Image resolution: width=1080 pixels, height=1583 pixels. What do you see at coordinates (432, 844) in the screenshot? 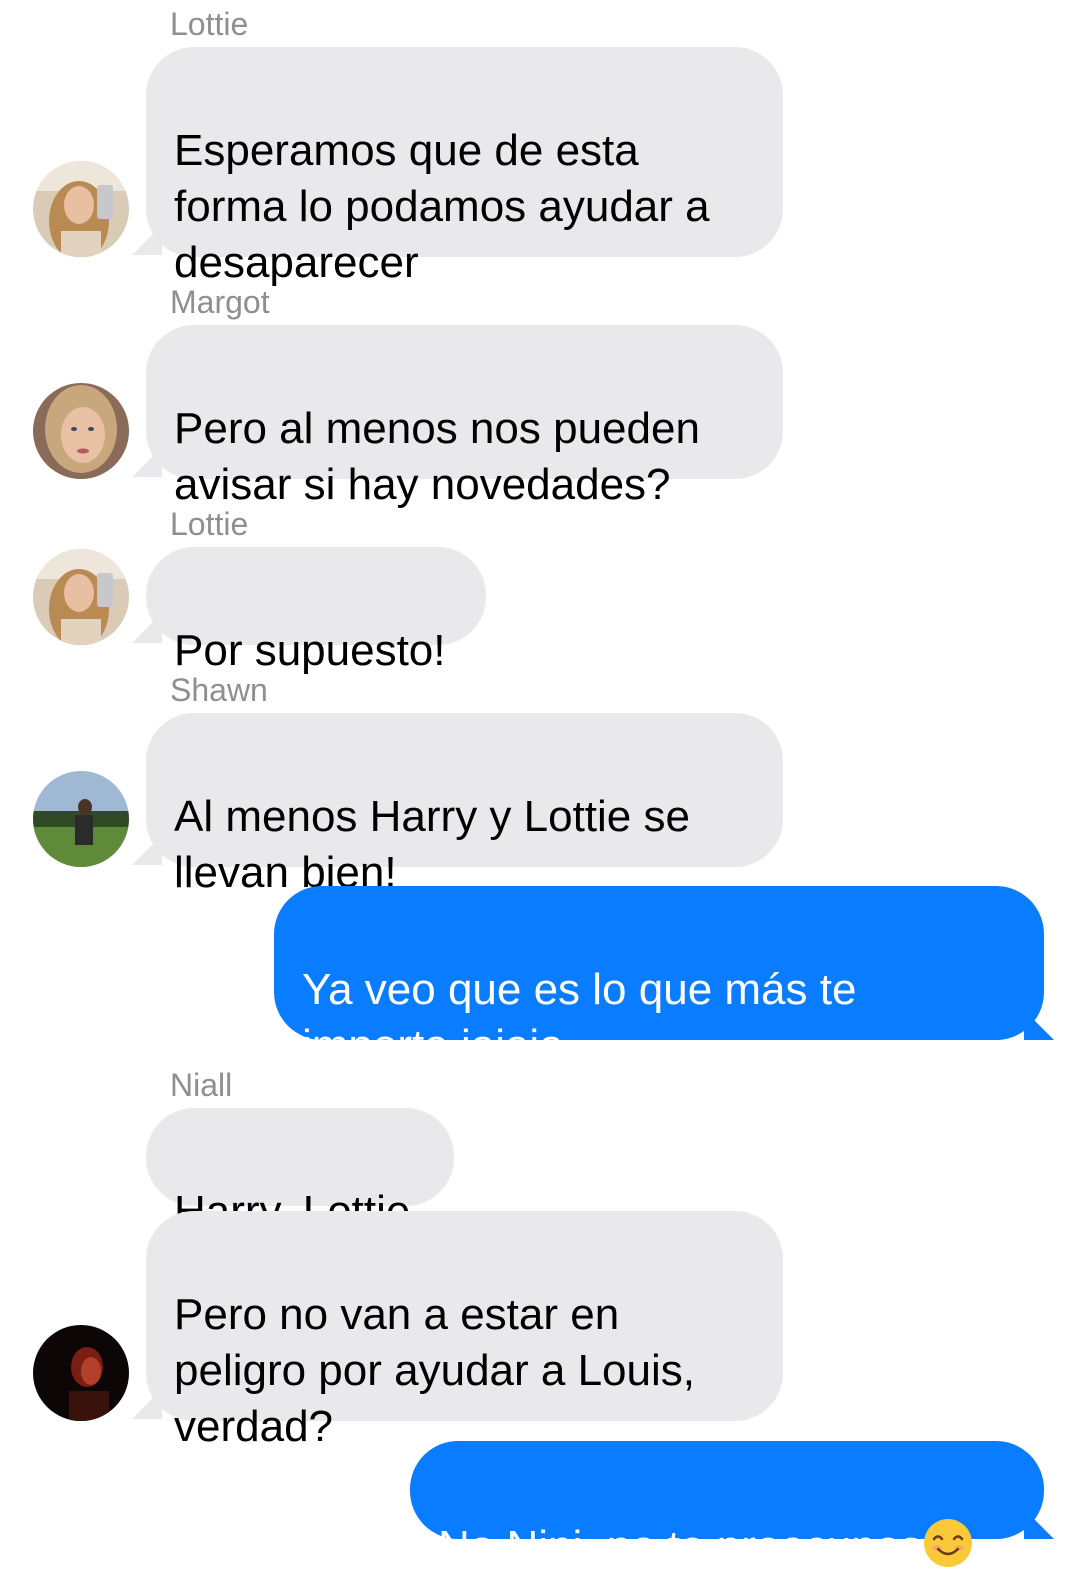
I see `message-text: Al menos Harry y Lottie se llevan bien!` at bounding box center [432, 844].